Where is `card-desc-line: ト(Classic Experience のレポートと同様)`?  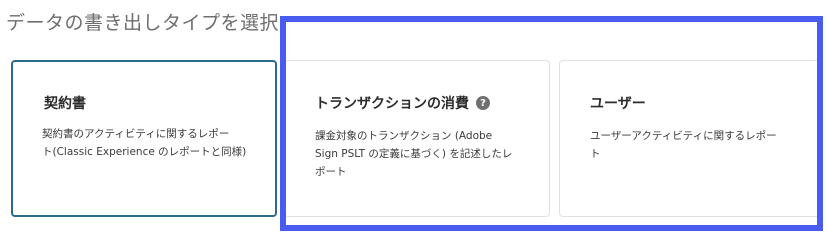 card-desc-line: ト(Classic Experience のレポートと同様) is located at coordinates (144, 152).